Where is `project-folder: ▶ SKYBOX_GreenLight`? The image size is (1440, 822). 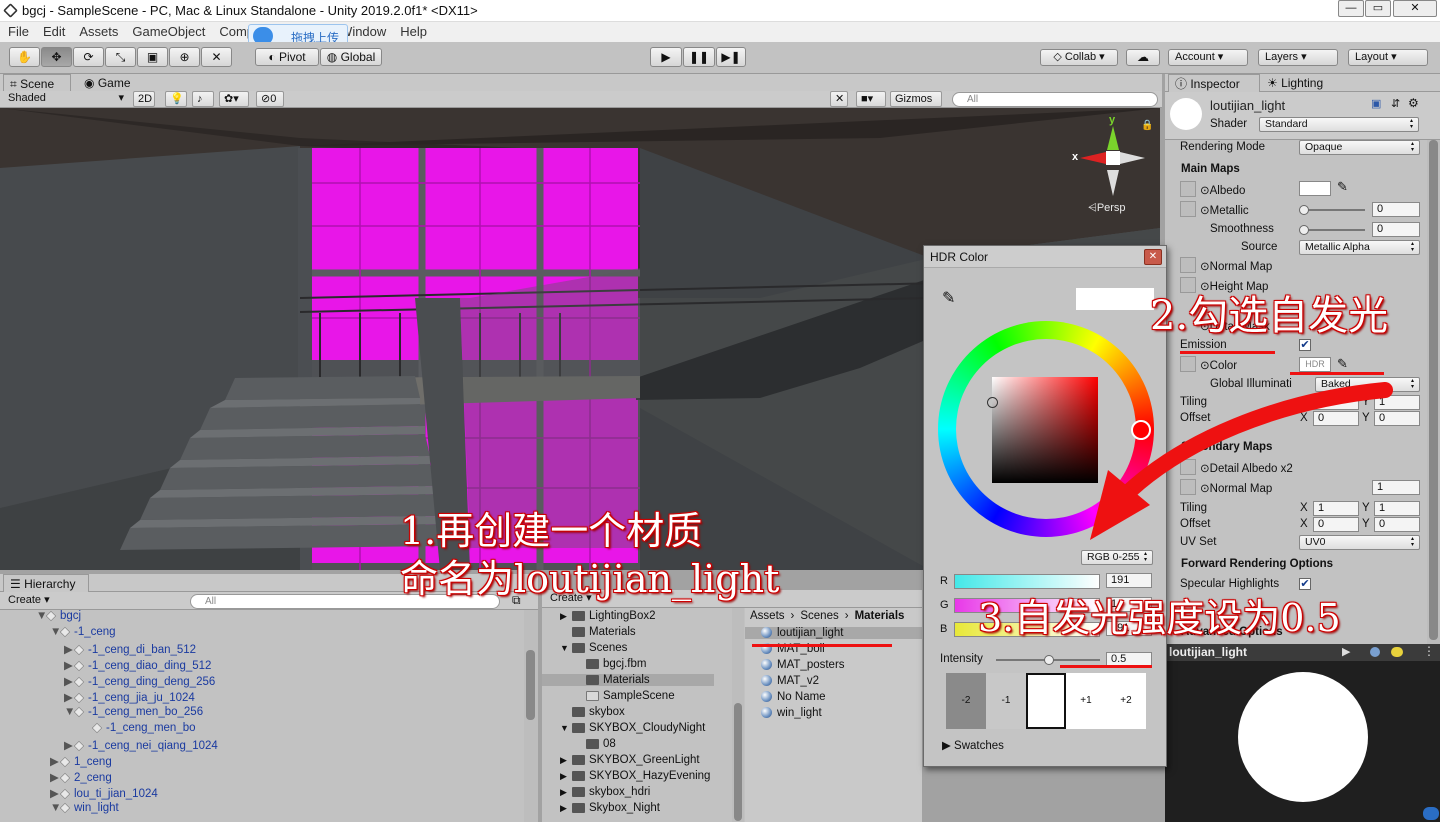 project-folder: ▶ SKYBOX_GreenLight is located at coordinates (630, 760).